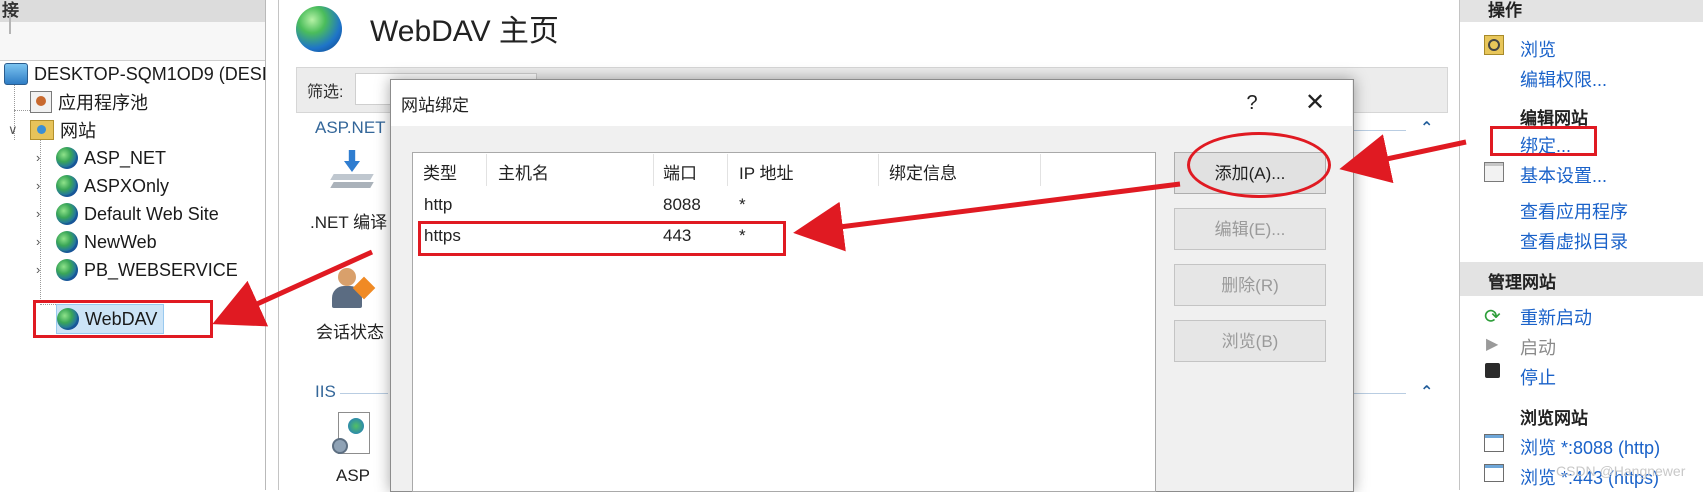 The image size is (1703, 492). Describe the element at coordinates (293, 288) in the screenshot. I see `arrow-to-webdav` at that location.